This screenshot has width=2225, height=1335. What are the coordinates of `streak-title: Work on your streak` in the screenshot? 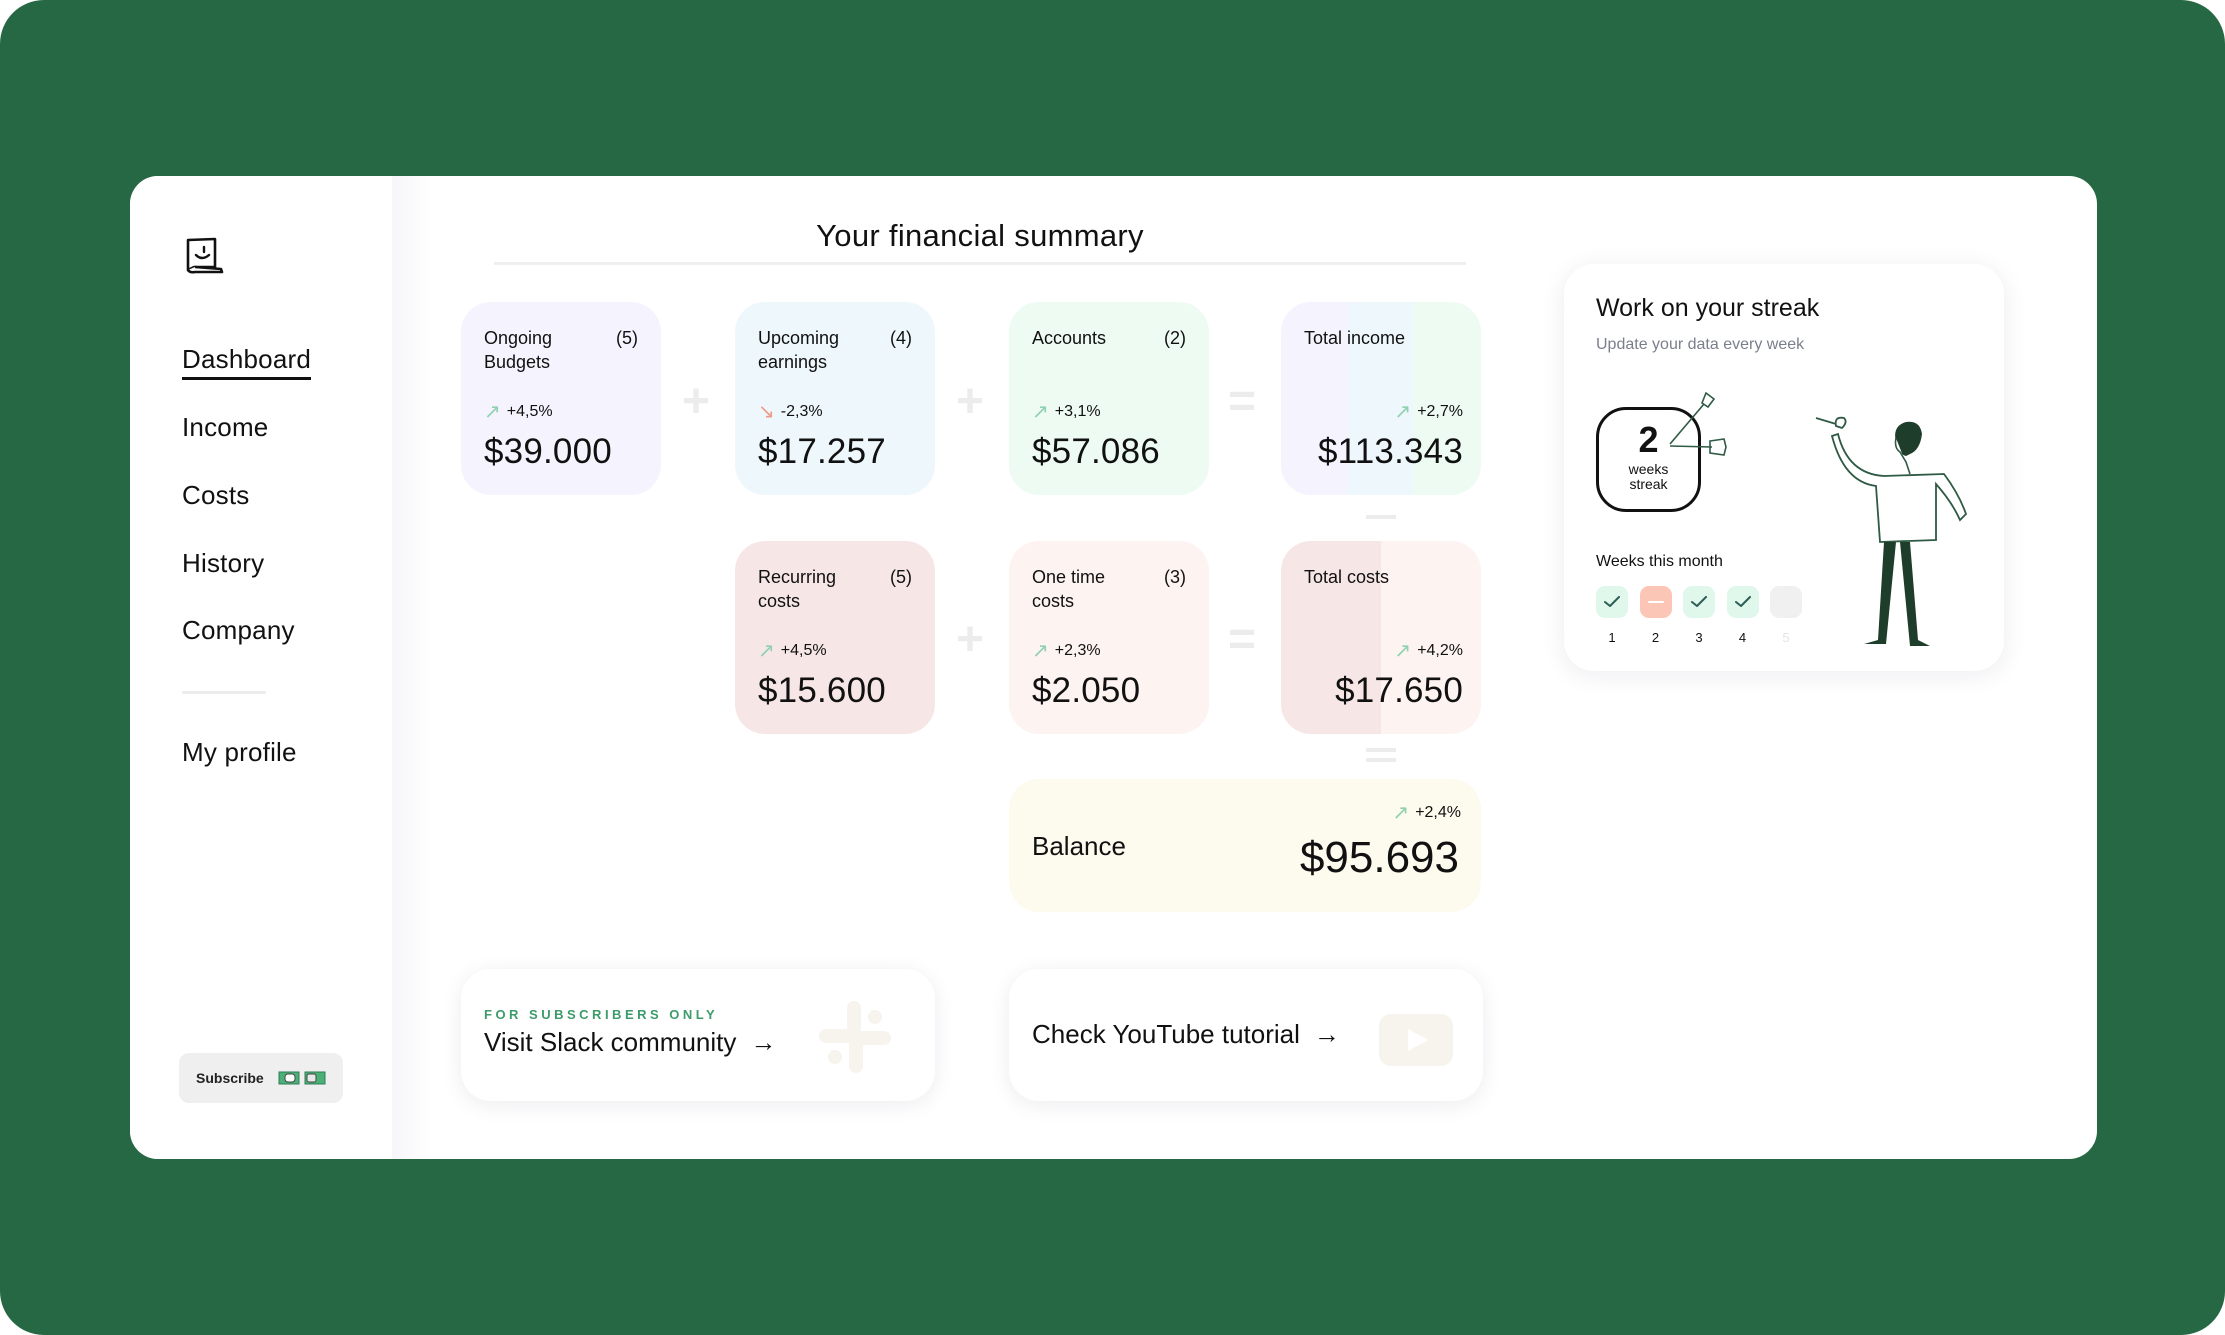 It's located at (1708, 308).